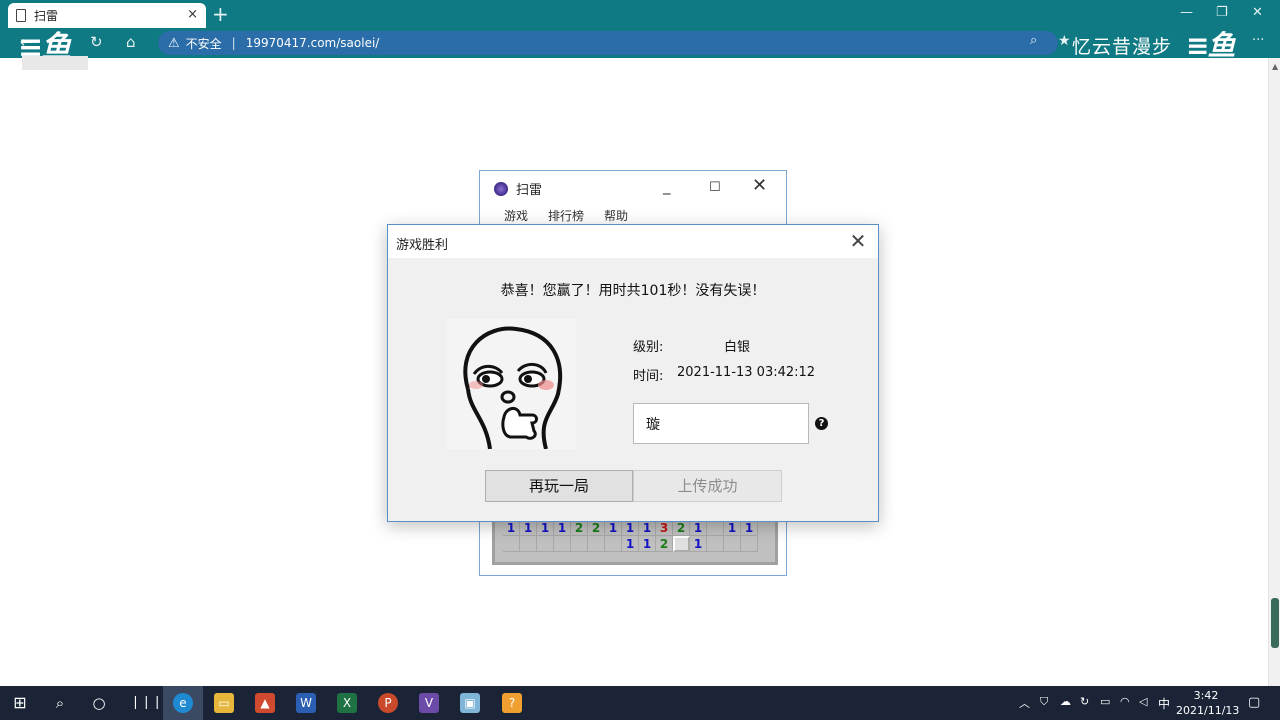 The width and height of the screenshot is (1280, 720). What do you see at coordinates (1122, 47) in the screenshot?
I see `stream-overlay-text: 忆云昔漫步` at bounding box center [1122, 47].